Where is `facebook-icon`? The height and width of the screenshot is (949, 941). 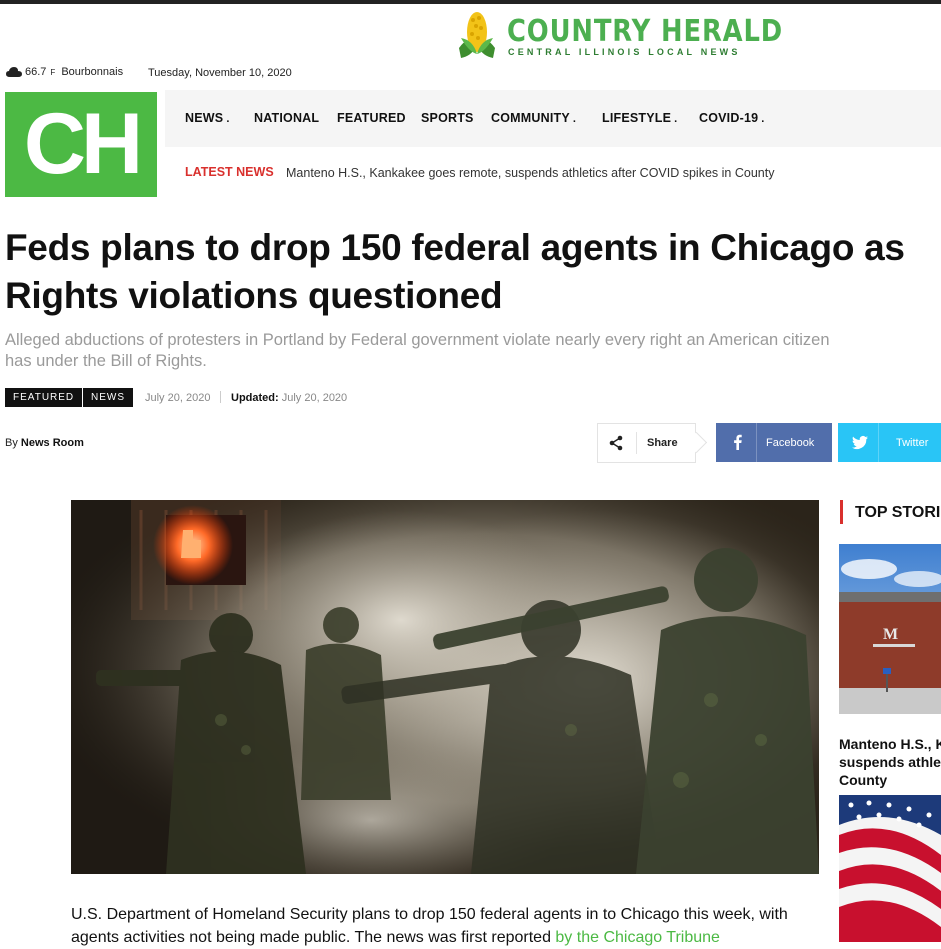 facebook-icon is located at coordinates (738, 442).